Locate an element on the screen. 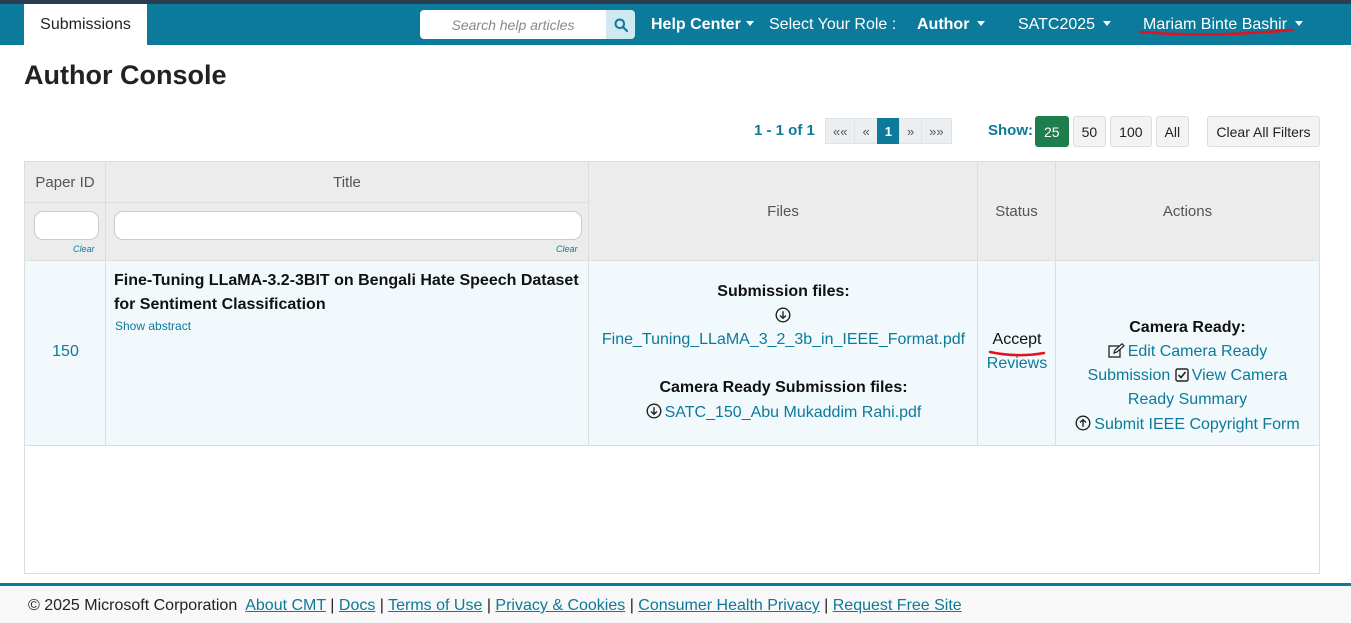 The image size is (1351, 623). header-status: Status is located at coordinates (1017, 211).